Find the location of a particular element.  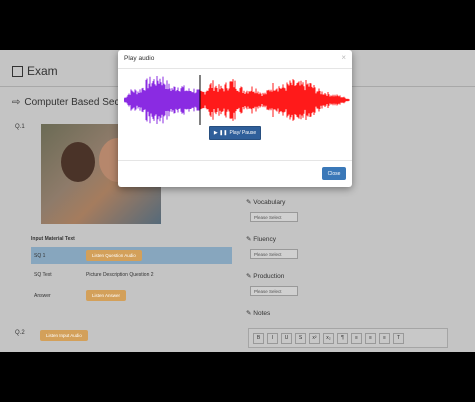

listen-input-audio-button: Listen Input Audio is located at coordinates (64, 335).